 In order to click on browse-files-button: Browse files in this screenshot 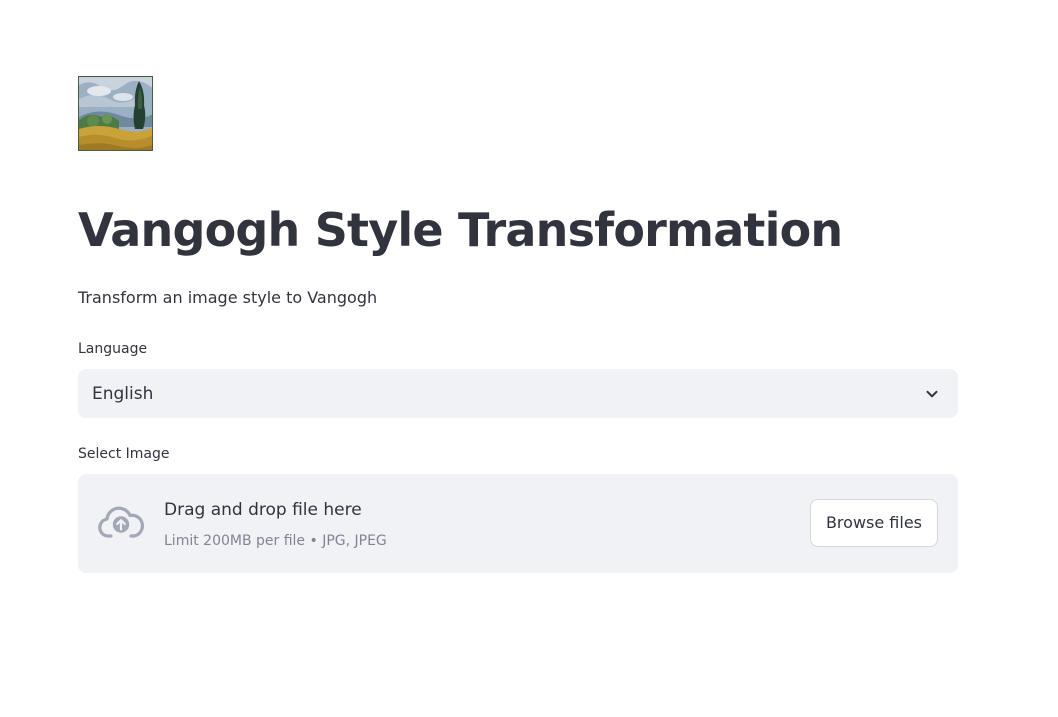, I will do `click(873, 523)`.